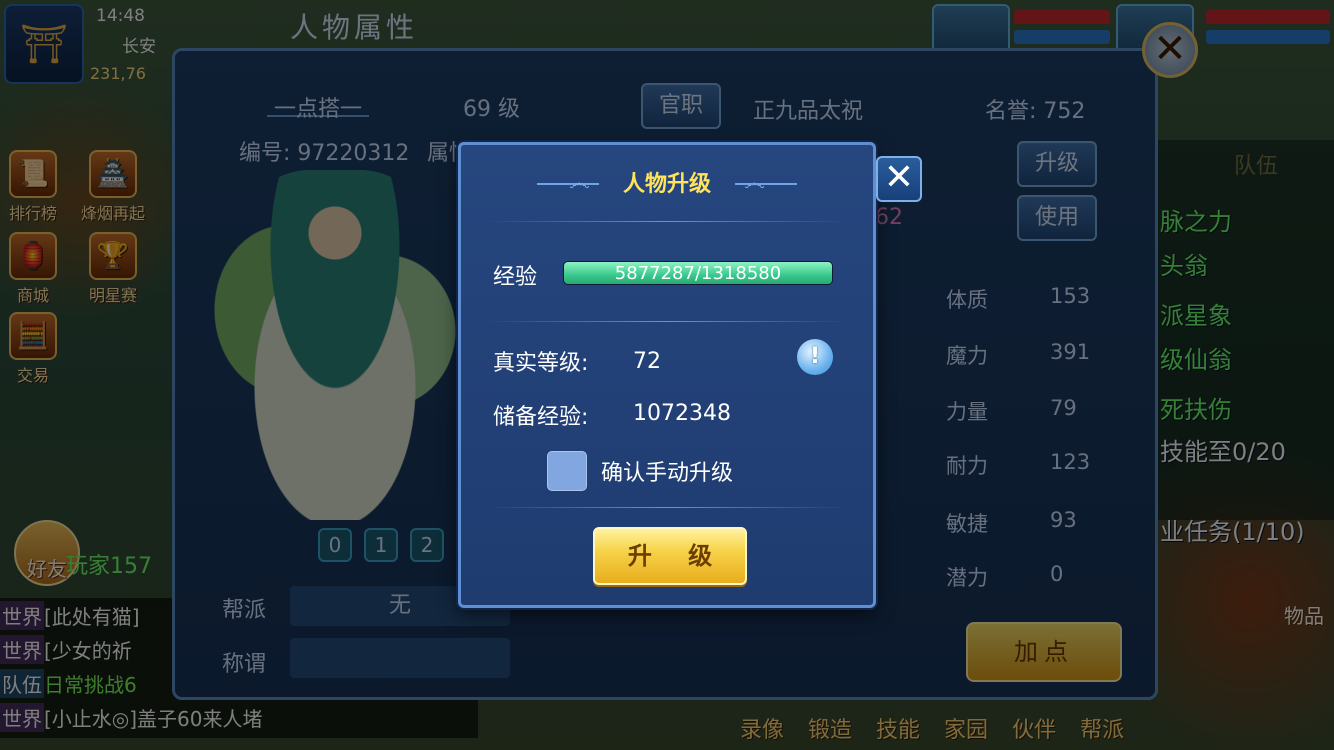 This screenshot has width=1334, height=750. I want to click on ornament-line, so click(766, 184).